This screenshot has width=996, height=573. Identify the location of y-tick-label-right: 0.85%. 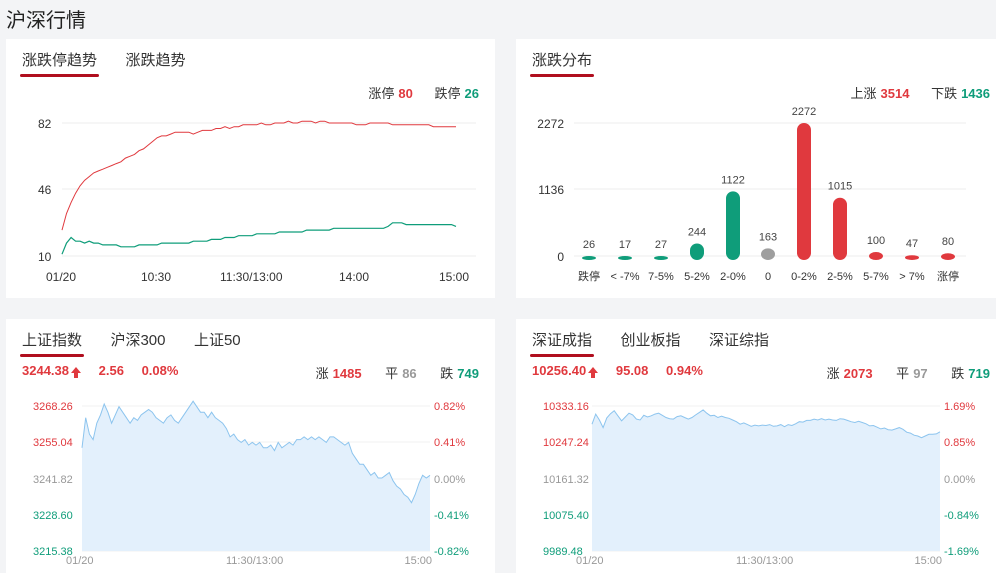
(959, 443).